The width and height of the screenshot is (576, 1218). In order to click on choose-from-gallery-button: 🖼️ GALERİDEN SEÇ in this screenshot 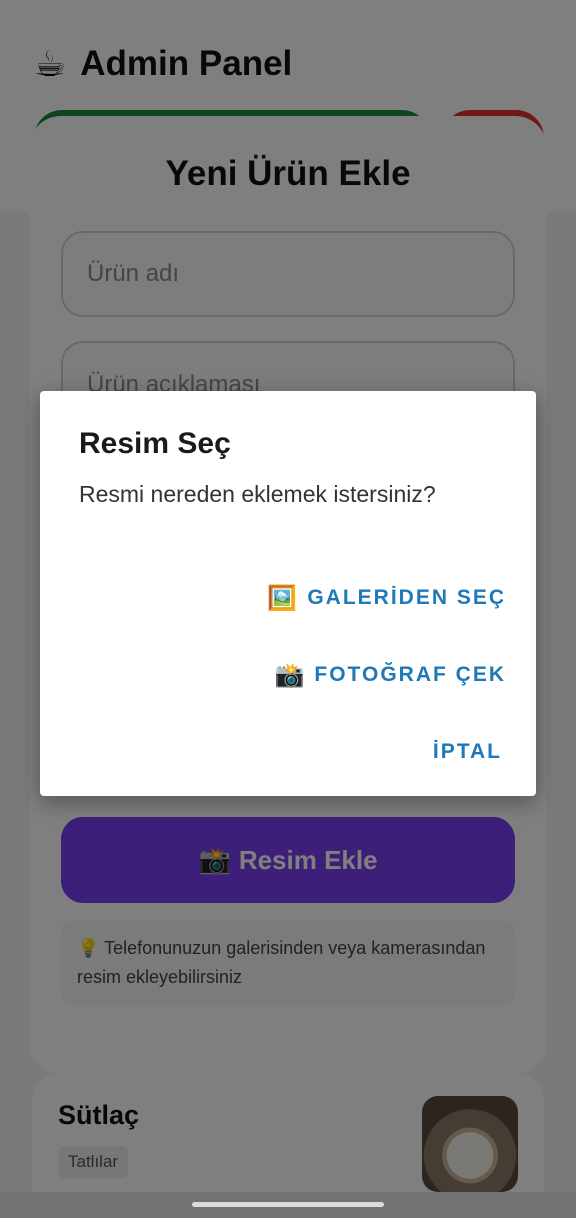, I will do `click(386, 598)`.